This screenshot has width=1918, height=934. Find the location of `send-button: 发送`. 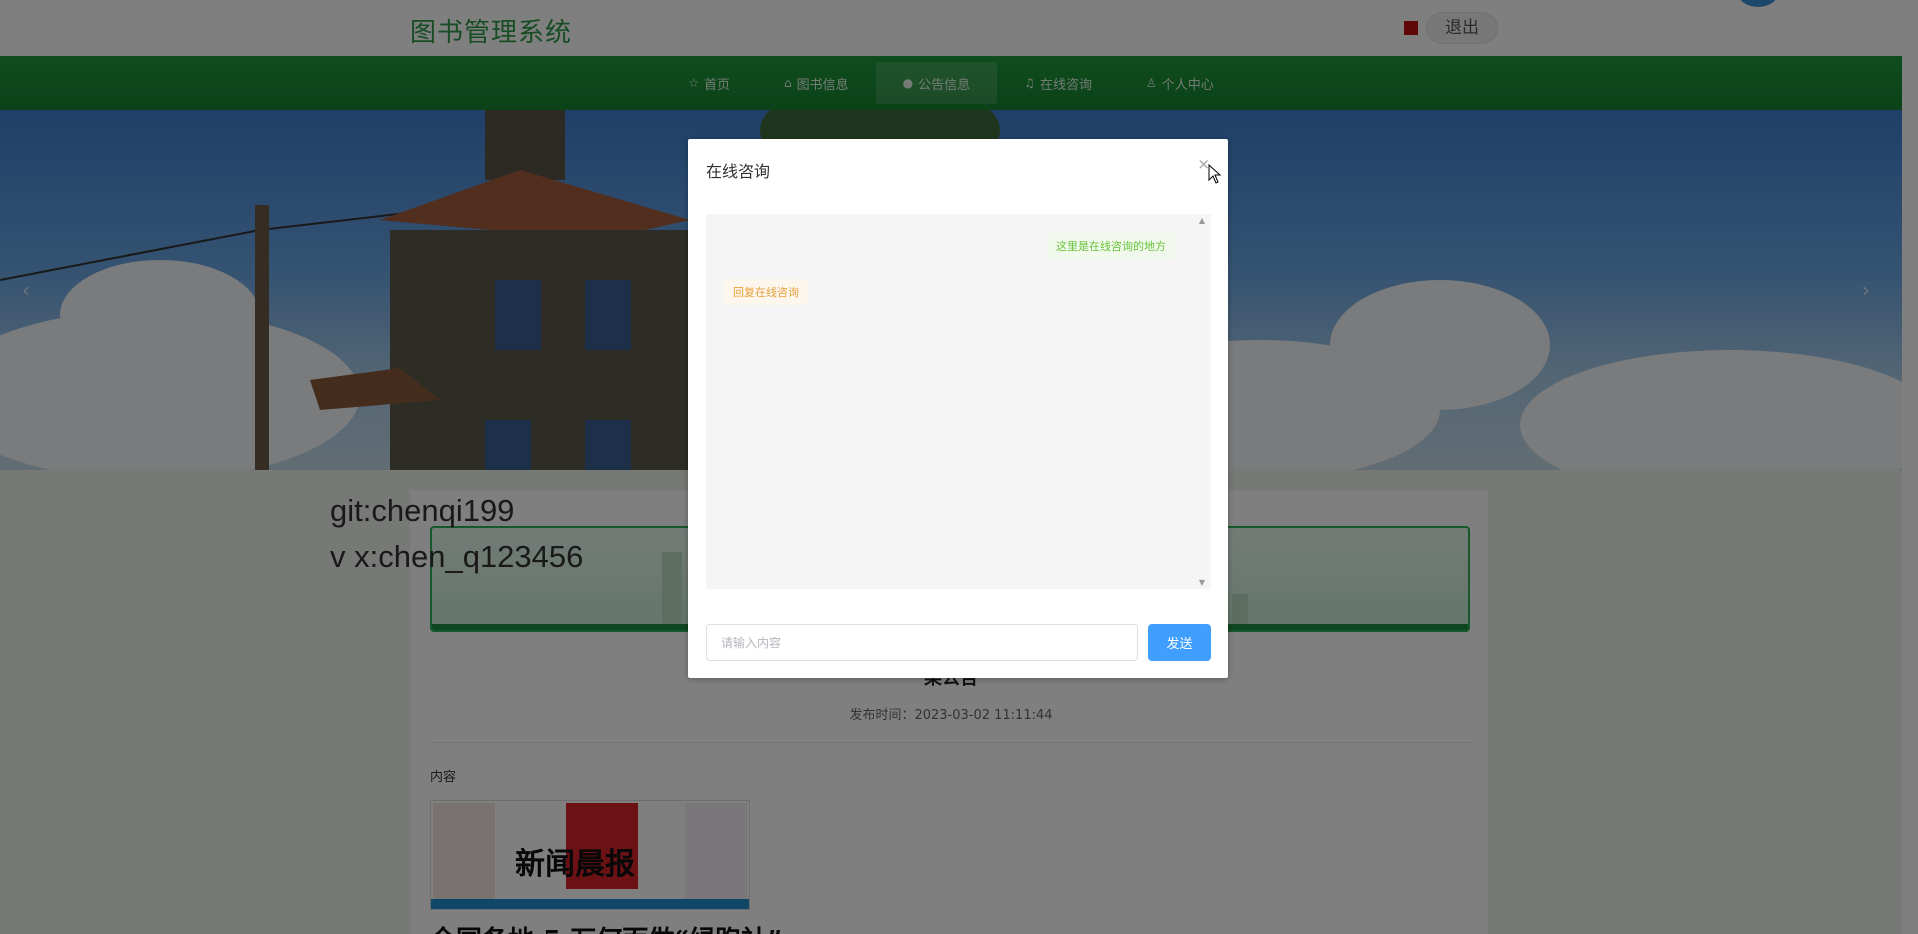

send-button: 发送 is located at coordinates (1179, 642).